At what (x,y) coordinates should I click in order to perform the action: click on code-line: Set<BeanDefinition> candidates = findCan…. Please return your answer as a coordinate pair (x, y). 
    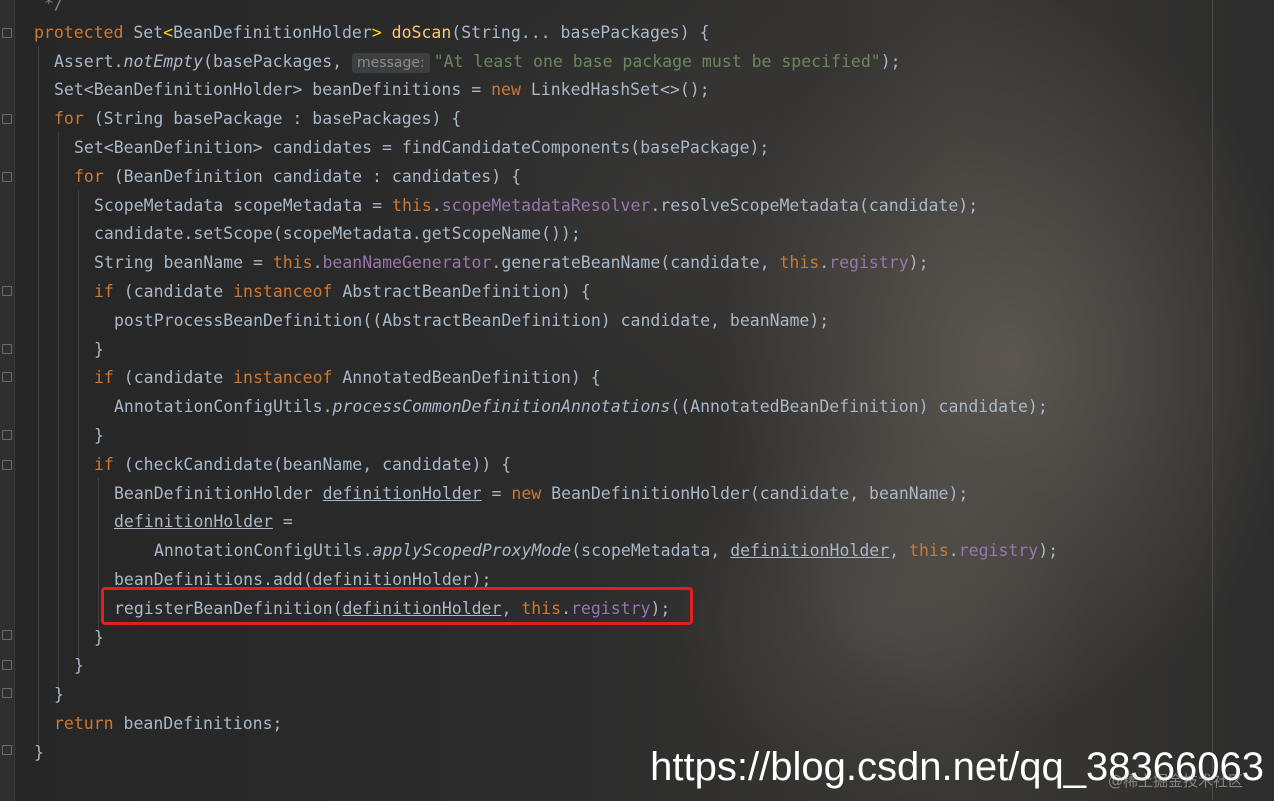
    Looking at the image, I should click on (546, 148).